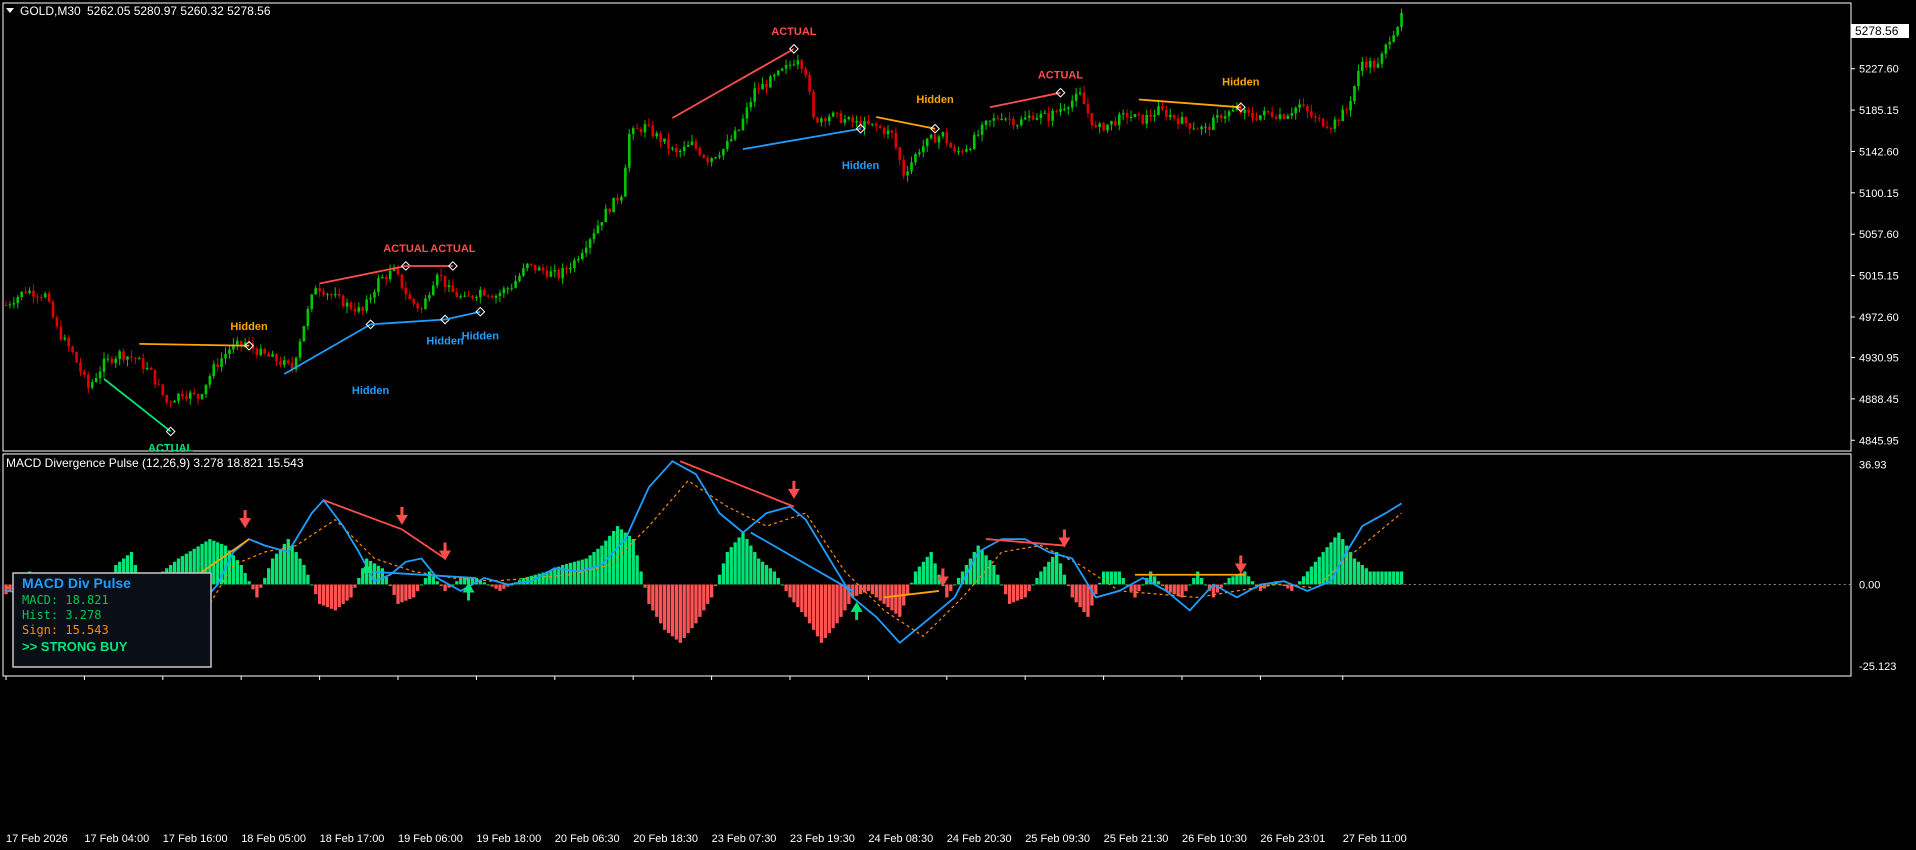  What do you see at coordinates (1873, 466) in the screenshot?
I see `macd-tick-label: 36.93` at bounding box center [1873, 466].